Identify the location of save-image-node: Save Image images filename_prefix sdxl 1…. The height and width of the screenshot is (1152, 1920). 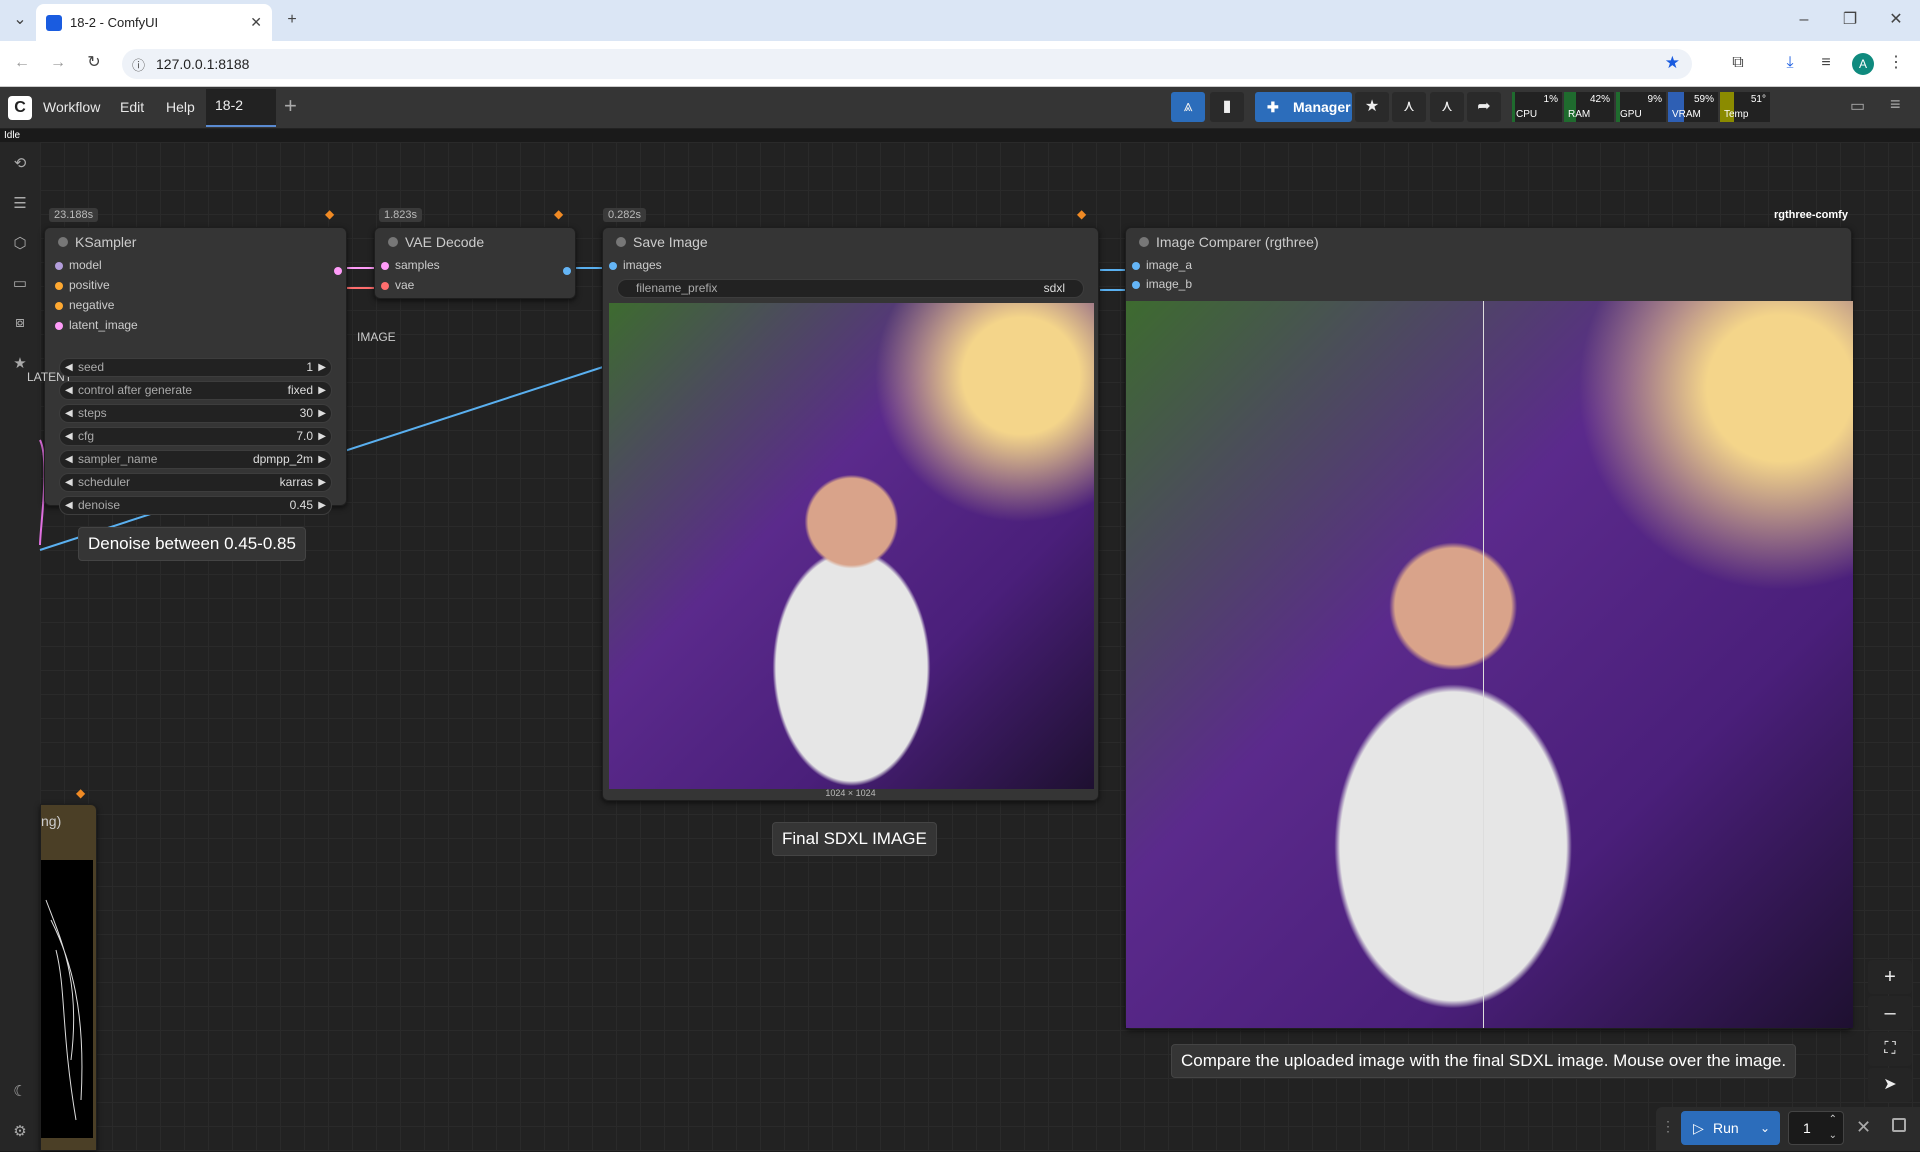
(850, 514).